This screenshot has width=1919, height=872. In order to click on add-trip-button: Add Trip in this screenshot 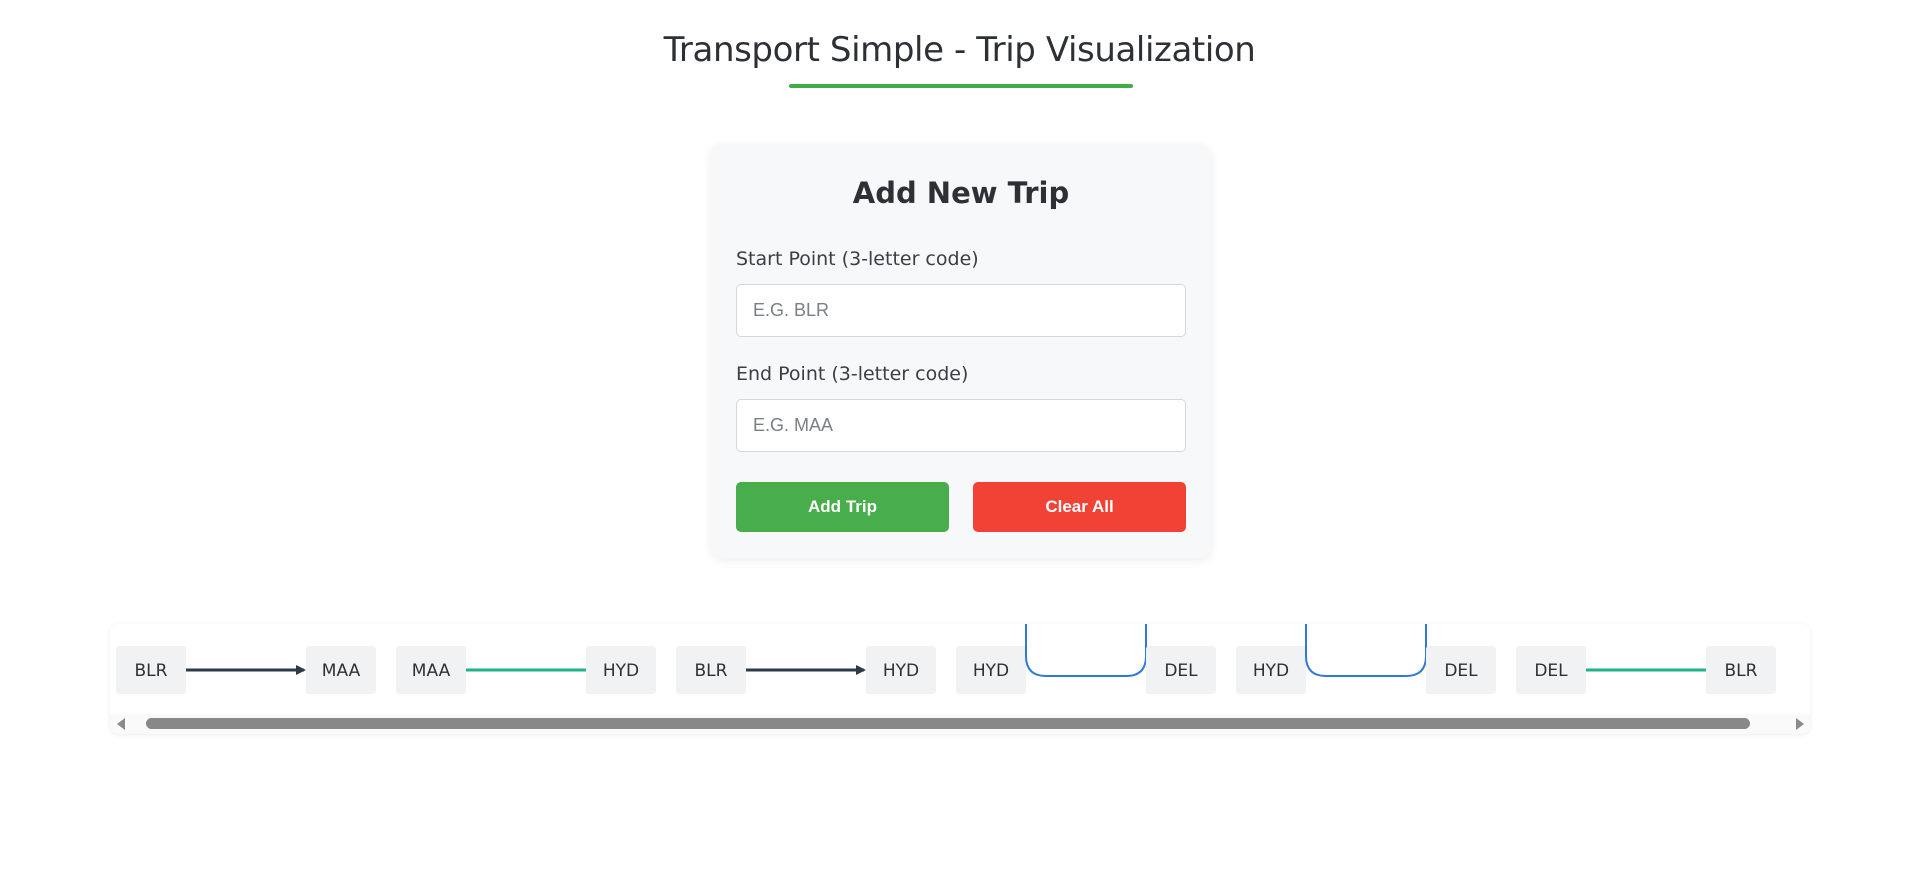, I will do `click(842, 507)`.